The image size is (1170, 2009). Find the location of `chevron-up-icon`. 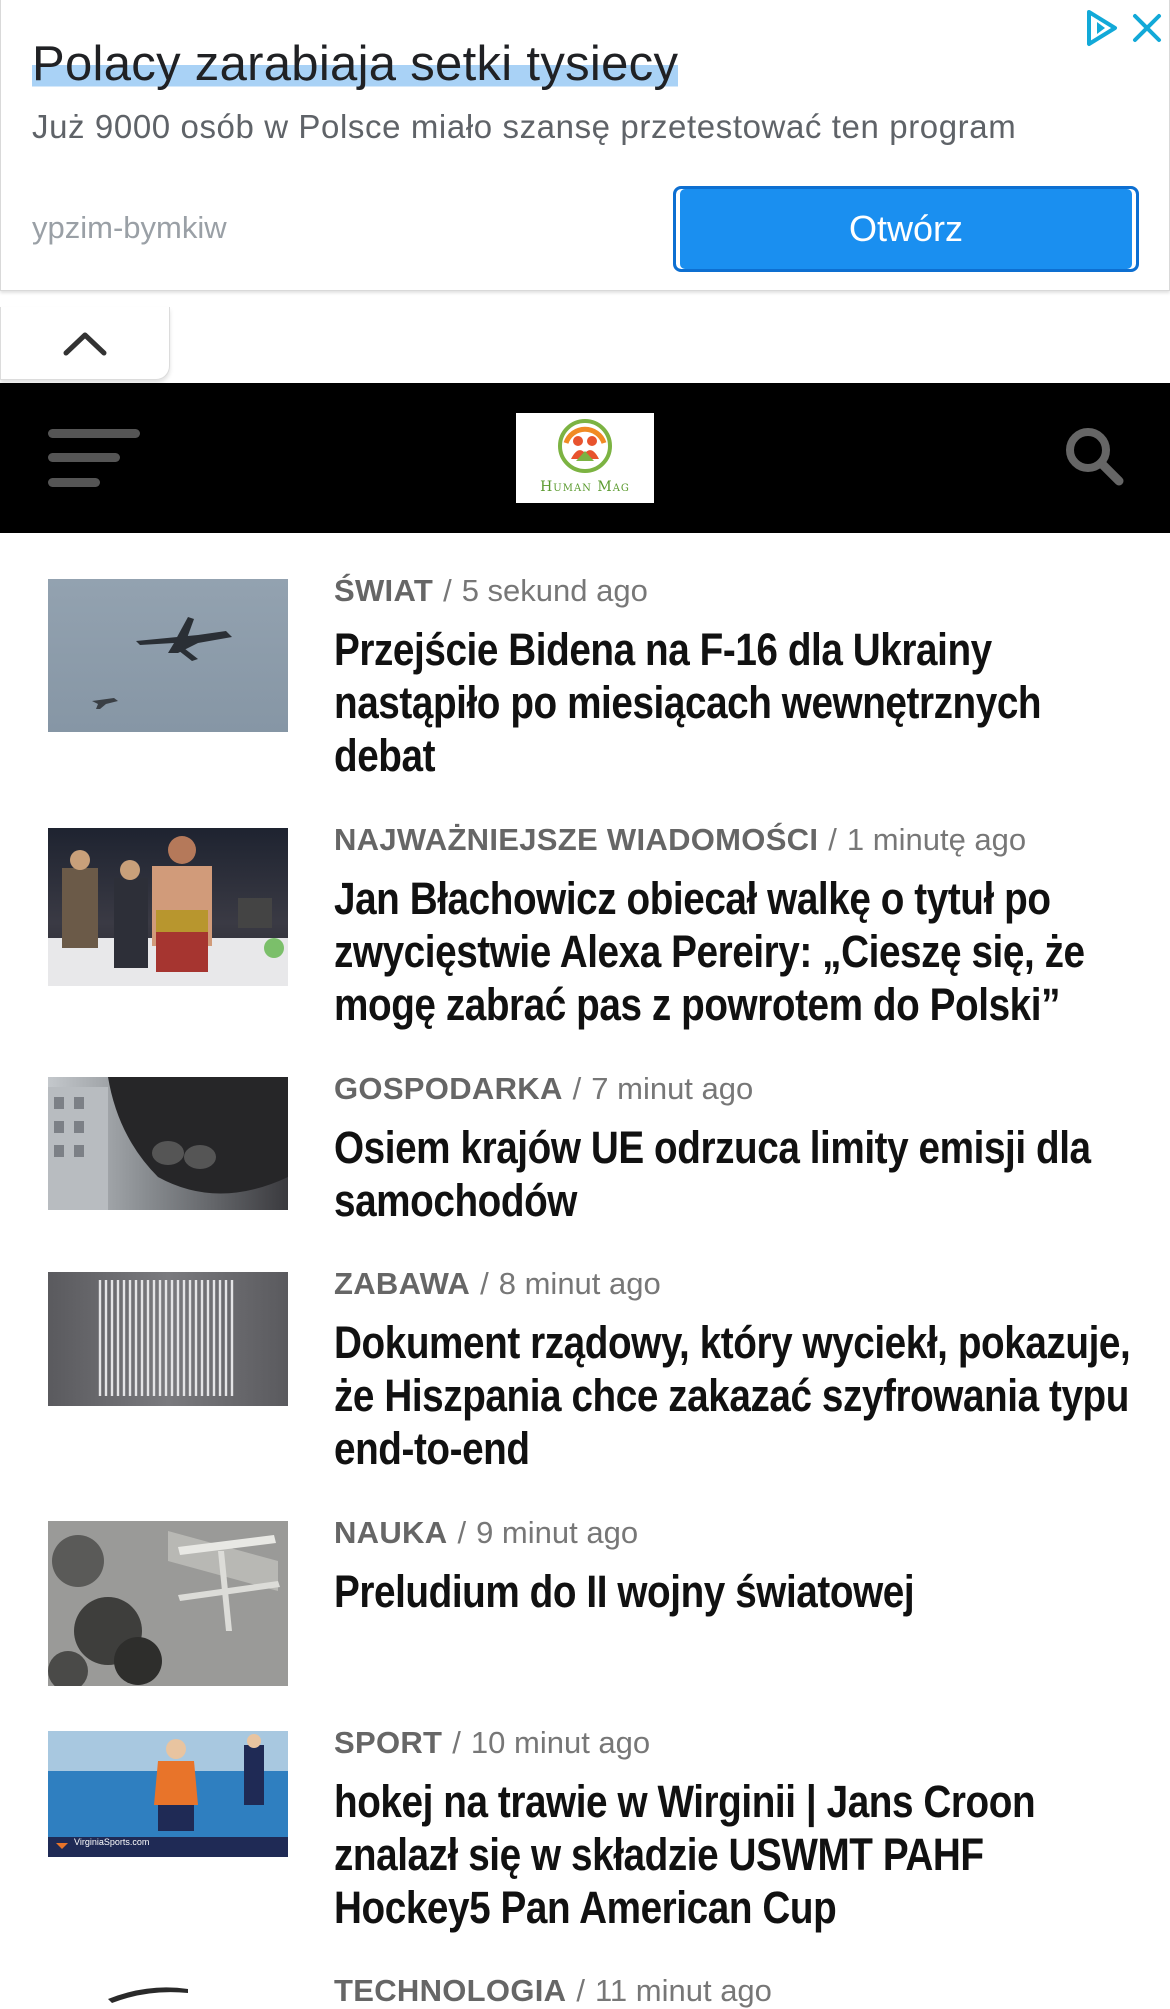

chevron-up-icon is located at coordinates (85, 344).